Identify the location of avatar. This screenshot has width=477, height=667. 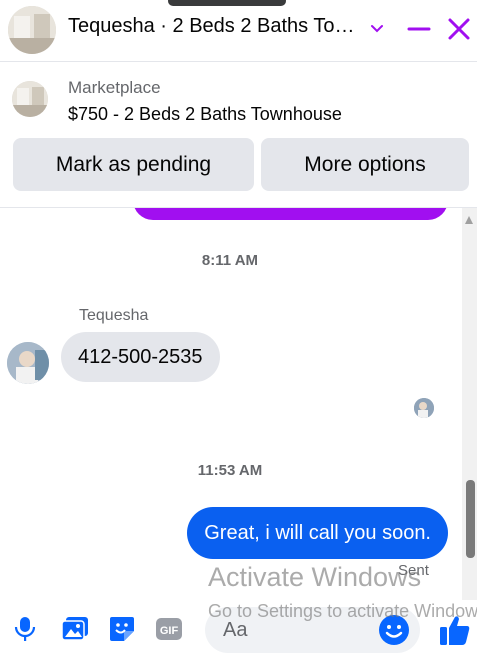
(28, 363).